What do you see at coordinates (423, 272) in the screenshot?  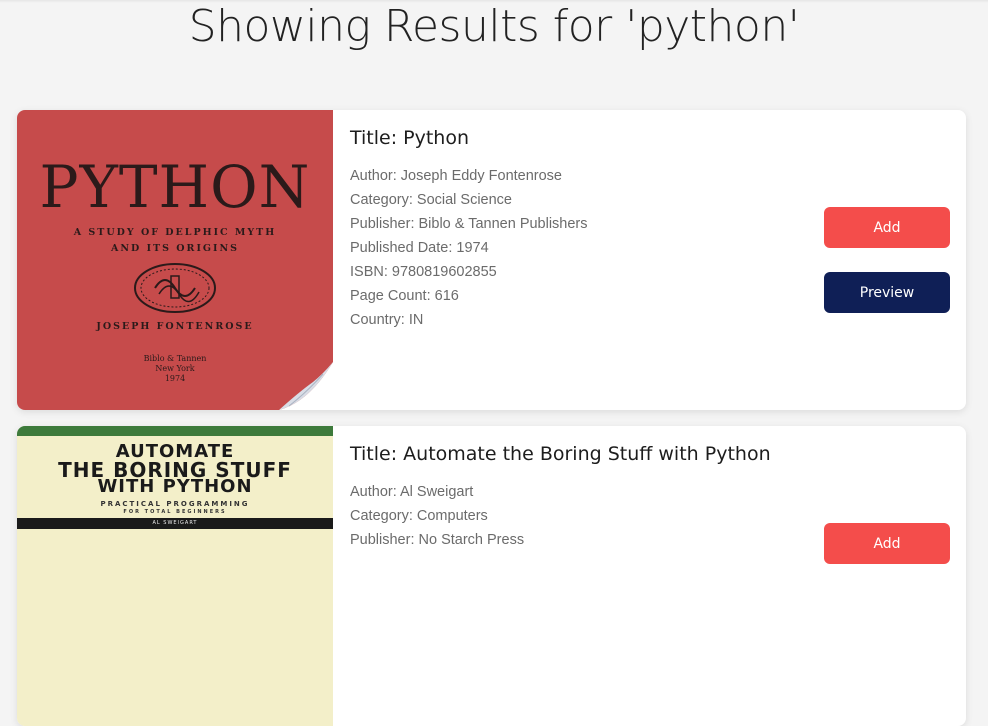 I see `isbn-text: ISBN: 9780819602855` at bounding box center [423, 272].